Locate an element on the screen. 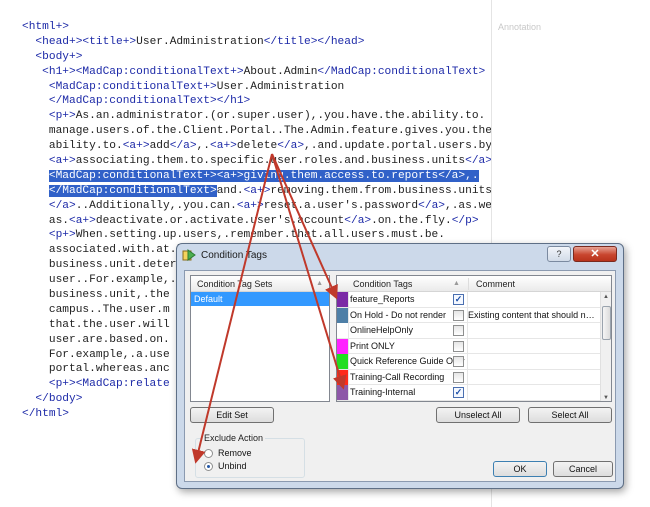 This screenshot has width=650, height=507. vertical-scrollbar: ▲ ▼ is located at coordinates (605, 346).